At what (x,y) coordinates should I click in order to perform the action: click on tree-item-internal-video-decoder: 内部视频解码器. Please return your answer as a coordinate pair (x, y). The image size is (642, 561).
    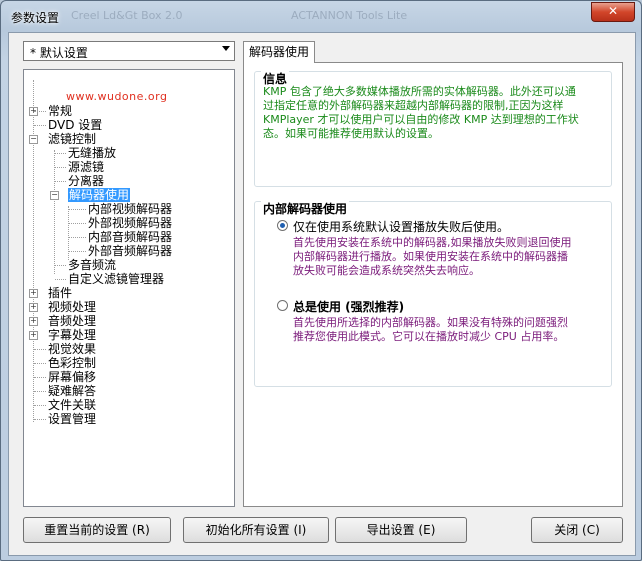
    Looking at the image, I should click on (130, 209).